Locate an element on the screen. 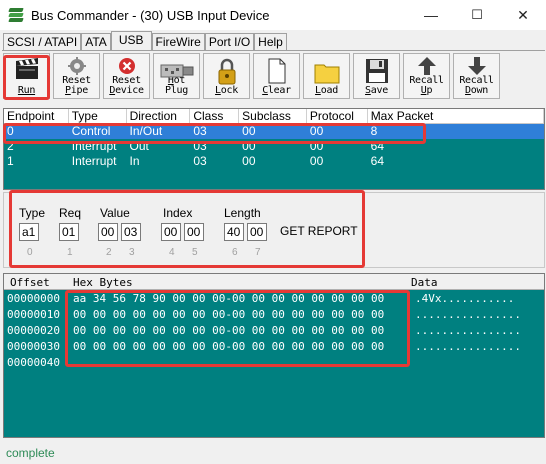 Image resolution: width=546 pixels, height=464 pixels. run-button: Run is located at coordinates (26, 76).